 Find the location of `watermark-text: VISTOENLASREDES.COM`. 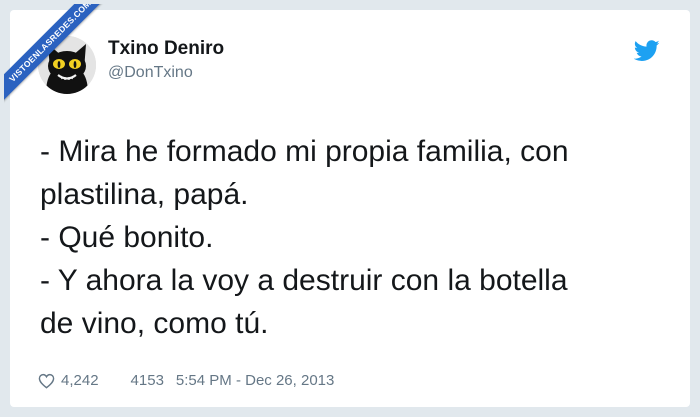

watermark-text: VISTOENLASREDES.COM is located at coordinates (58, 54).